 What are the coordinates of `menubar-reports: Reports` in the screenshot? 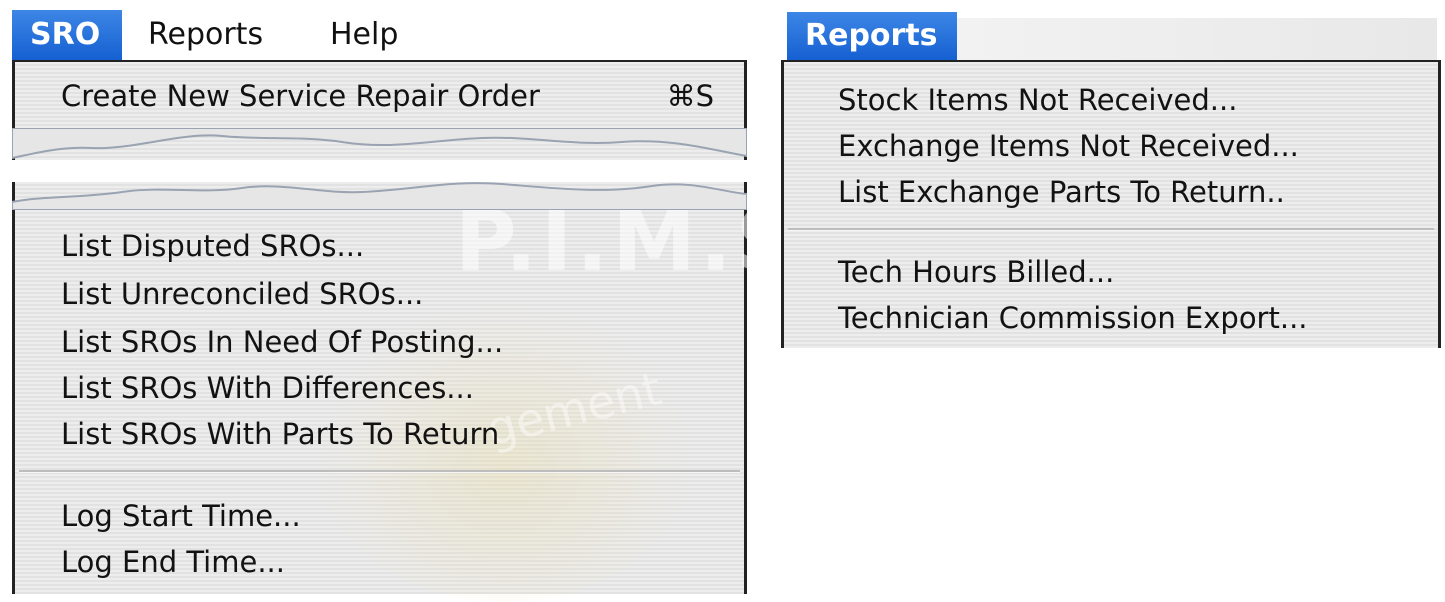 It's located at (217, 35).